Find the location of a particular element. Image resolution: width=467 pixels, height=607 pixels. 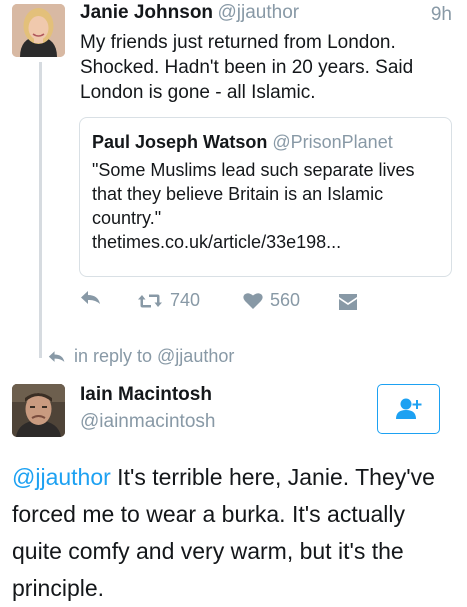

reply-author-handle: @iainmacintosh is located at coordinates (147, 422).